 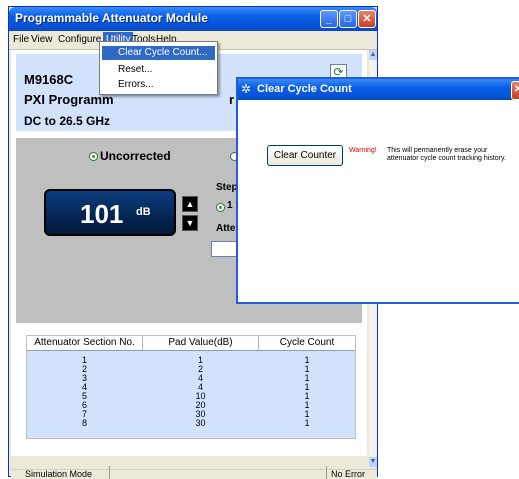 What do you see at coordinates (102, 214) in the screenshot?
I see `attenuation-value: 101` at bounding box center [102, 214].